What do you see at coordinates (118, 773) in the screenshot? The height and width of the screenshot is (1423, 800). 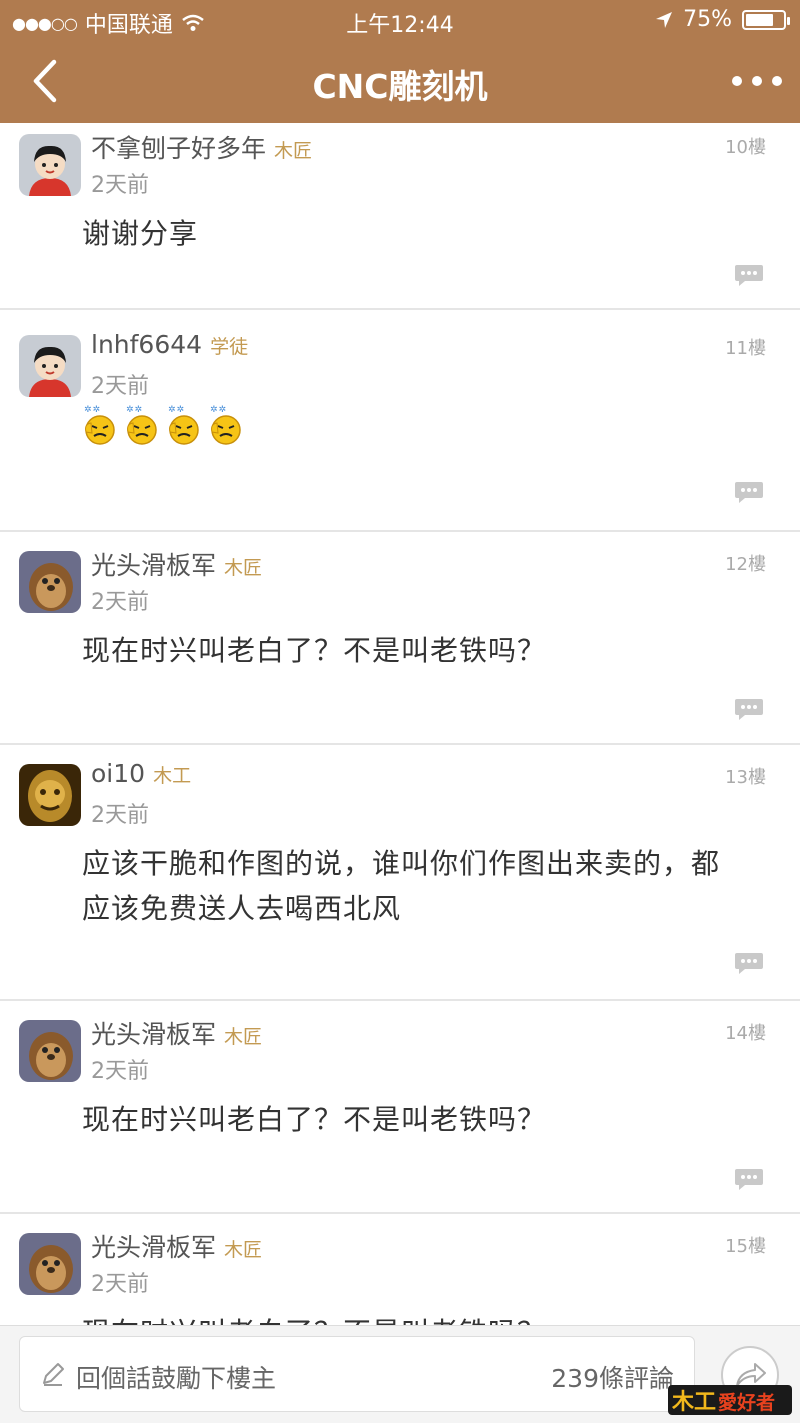 I see `username-text: oi10` at bounding box center [118, 773].